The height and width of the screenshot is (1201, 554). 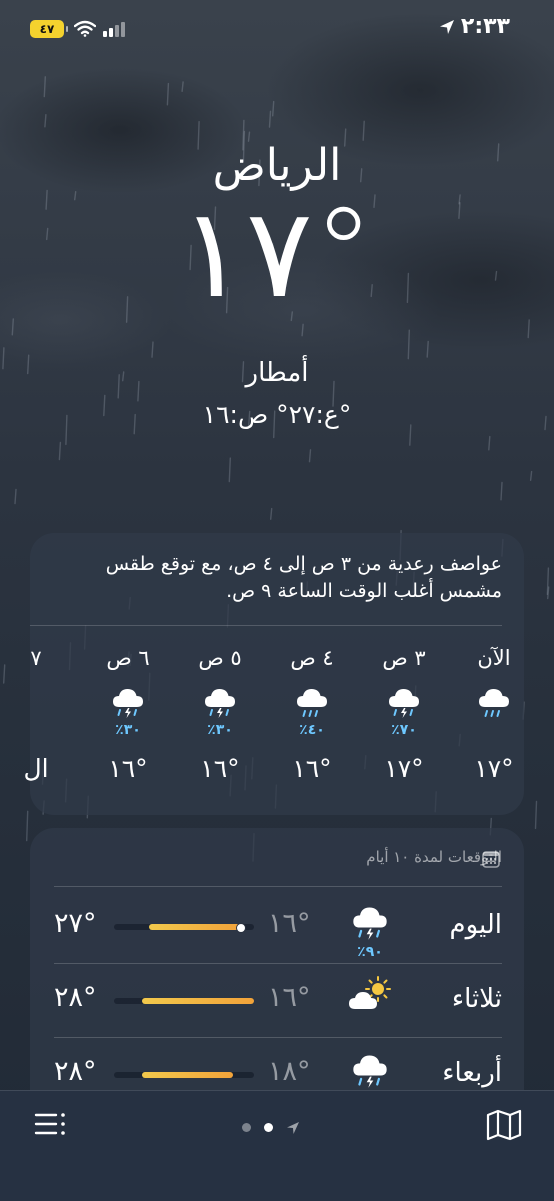 What do you see at coordinates (241, 928) in the screenshot?
I see `current-temp-dot` at bounding box center [241, 928].